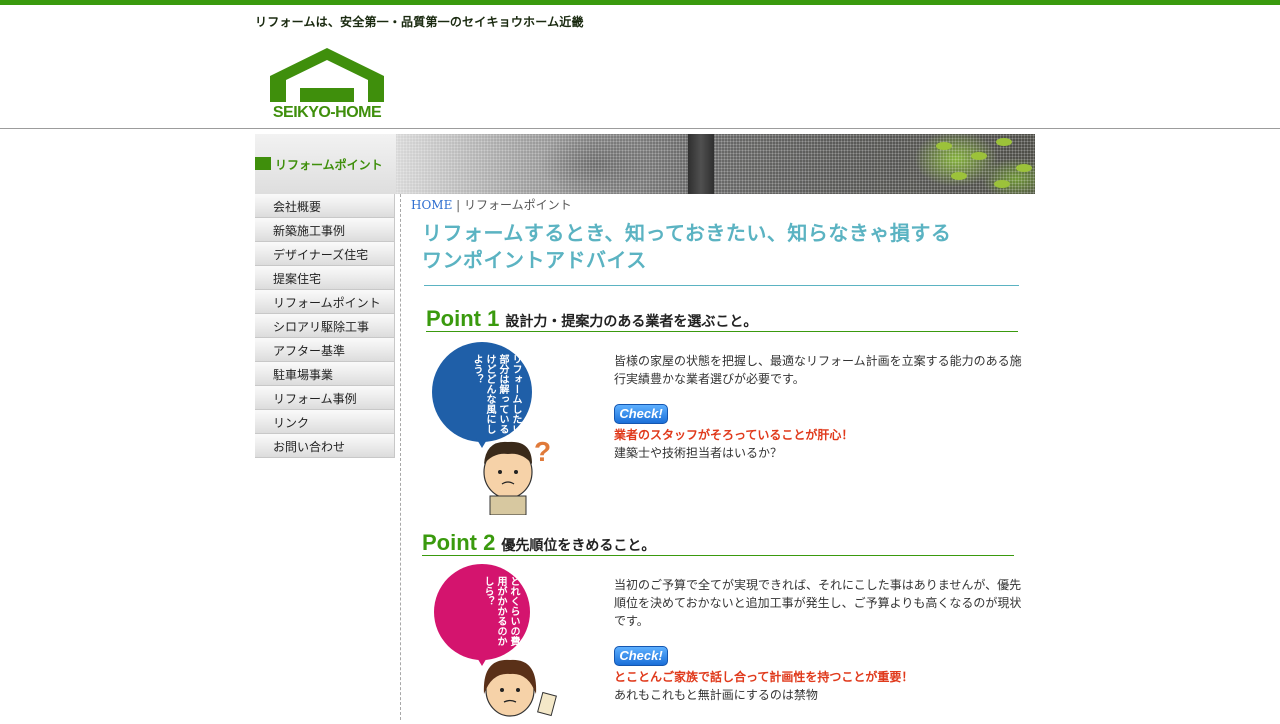 The width and height of the screenshot is (1280, 724). Describe the element at coordinates (641, 656) in the screenshot. I see `point-2-check-badge: Check!` at that location.